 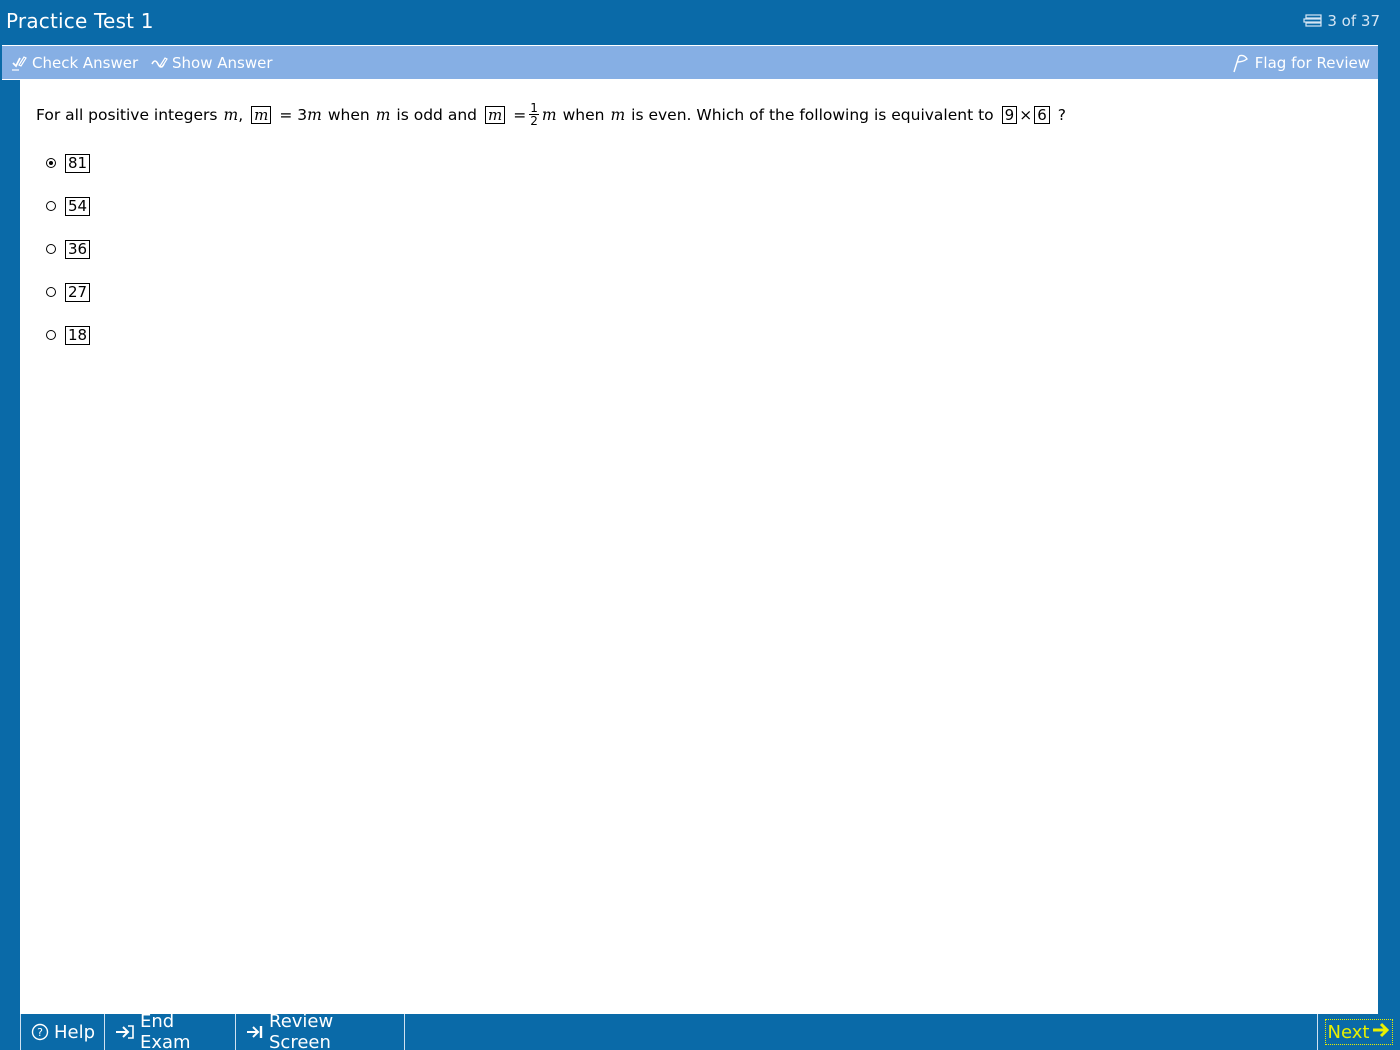 What do you see at coordinates (293, 114) in the screenshot?
I see `question-text: = 3` at bounding box center [293, 114].